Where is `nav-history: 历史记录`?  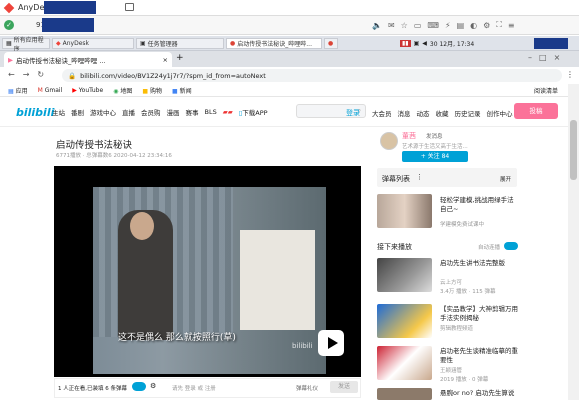
nav-history: 历史记录 is located at coordinates (468, 113).